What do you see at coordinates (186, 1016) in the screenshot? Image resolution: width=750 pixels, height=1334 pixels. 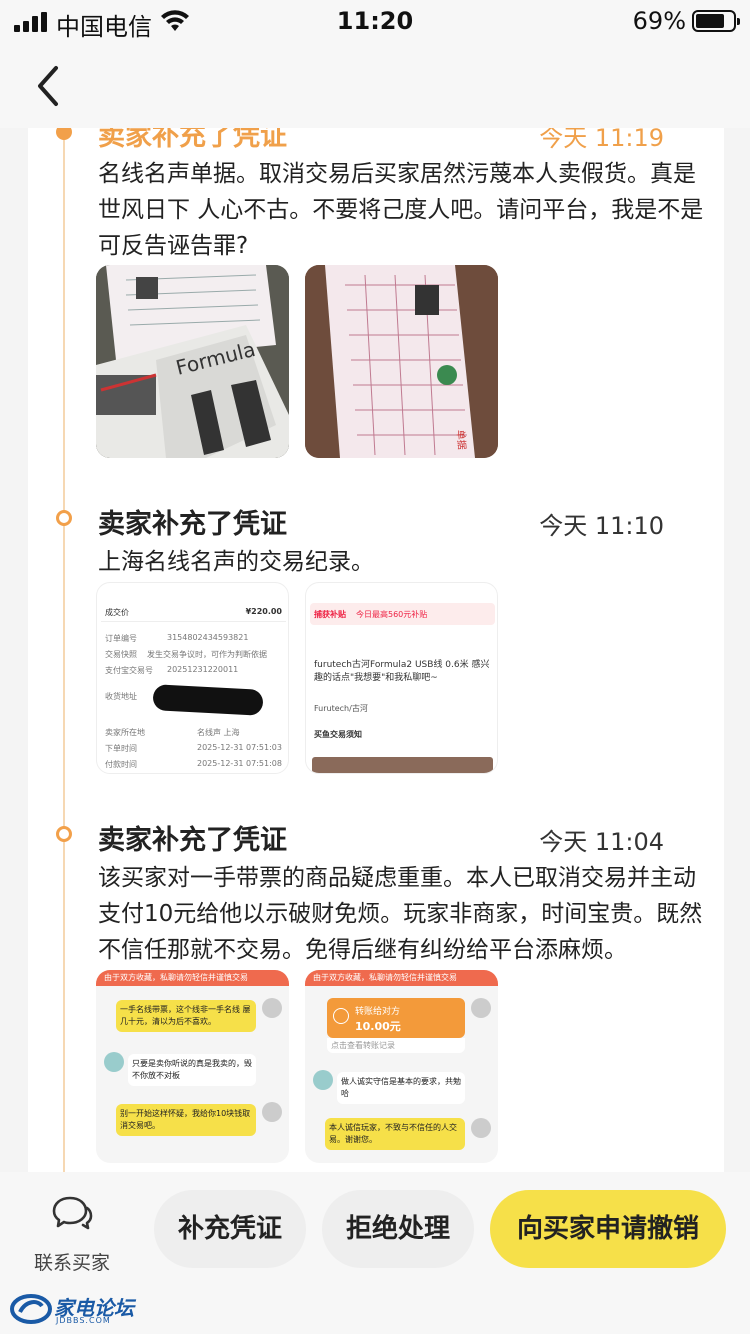 I see `chat-bubble: 一手名线带票，这个线非一手名线 屡几十元，清以为后不喜欢。` at bounding box center [186, 1016].